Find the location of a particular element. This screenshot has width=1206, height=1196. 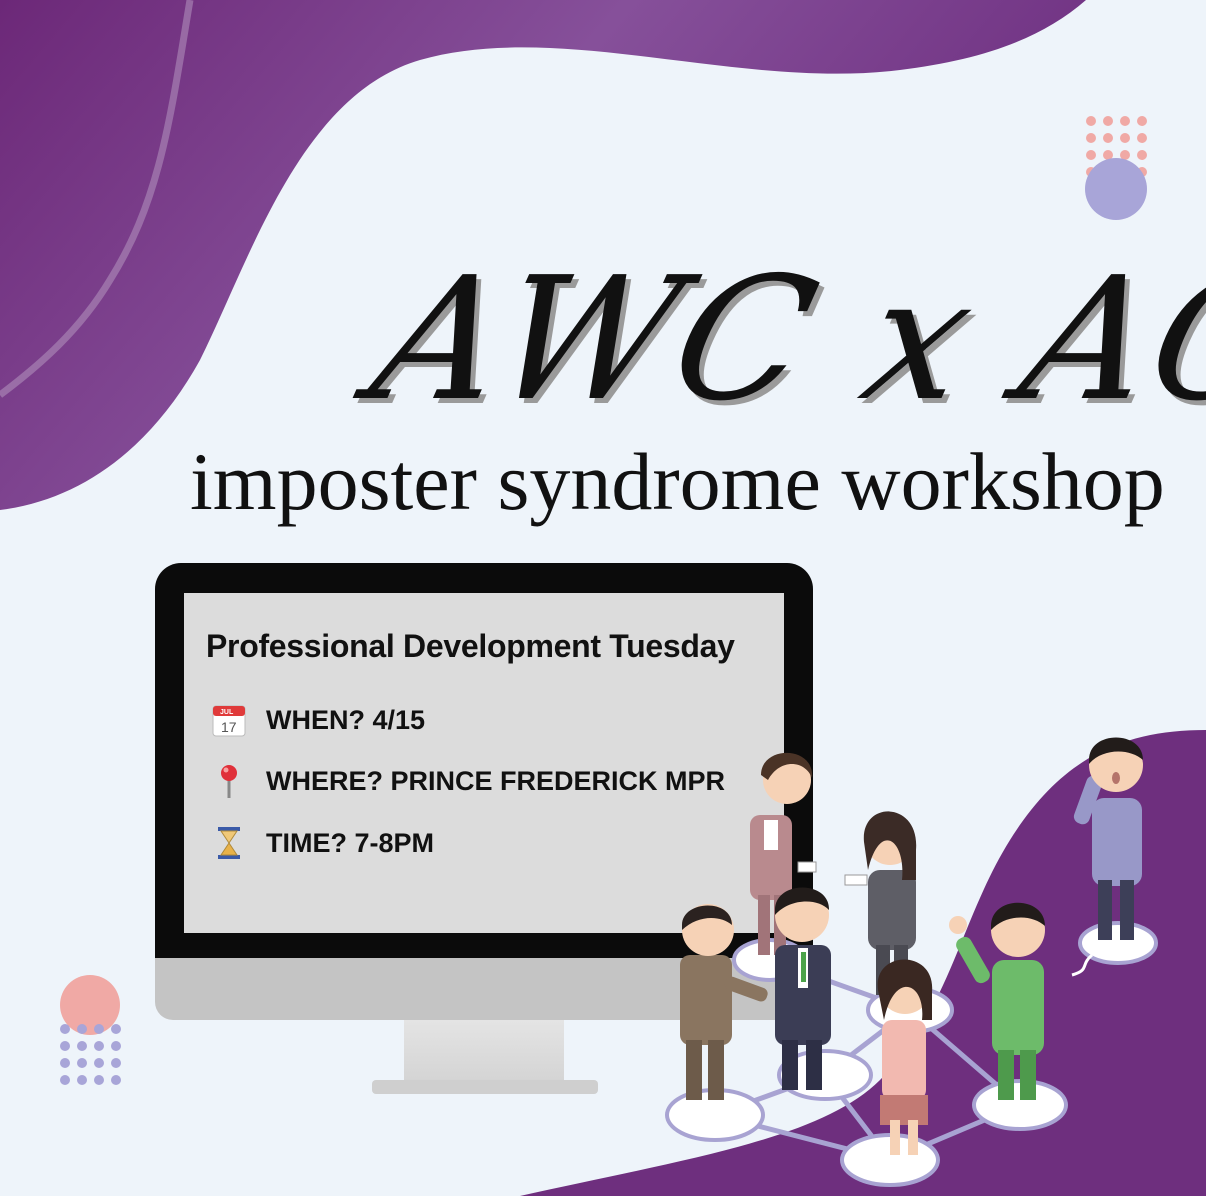

calendar-icon: JUL 17 is located at coordinates (229, 720).